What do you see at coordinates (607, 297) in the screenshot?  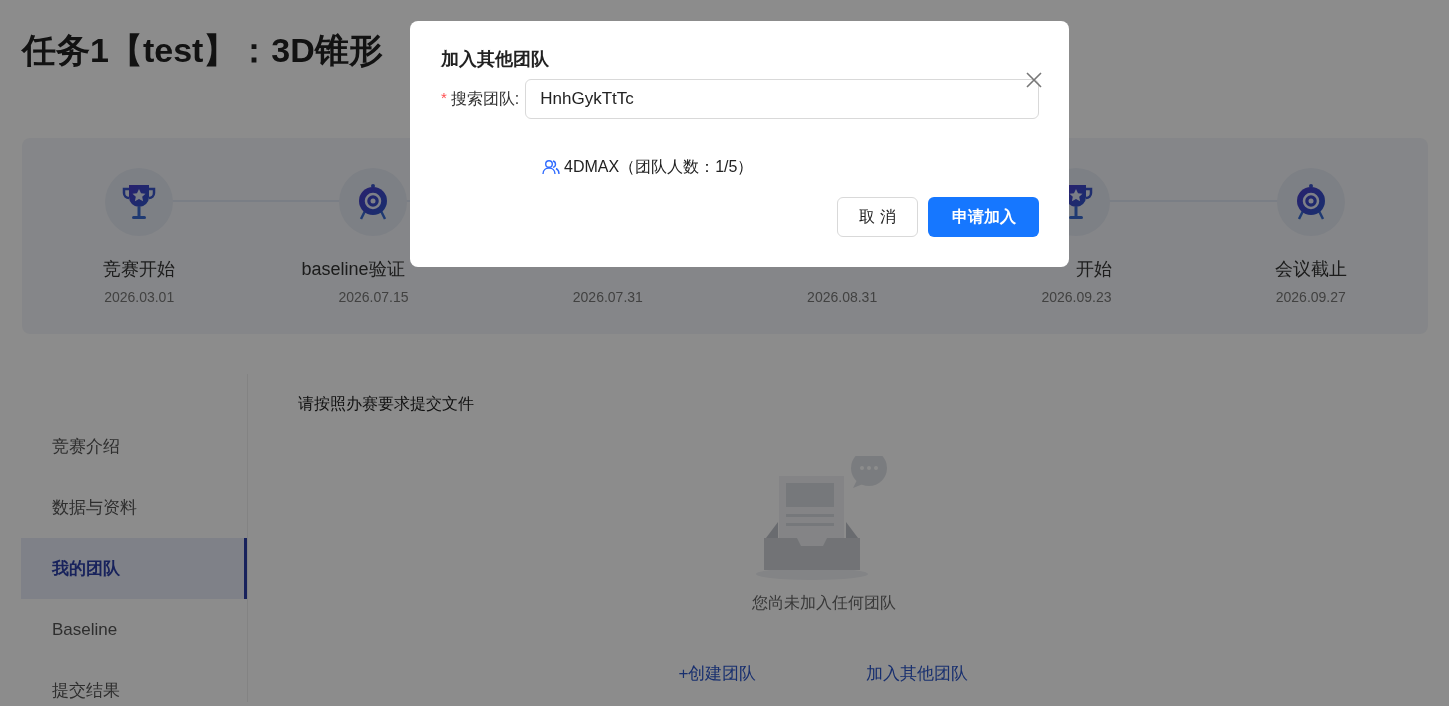 I see `milestone-date: 2026.07.31` at bounding box center [607, 297].